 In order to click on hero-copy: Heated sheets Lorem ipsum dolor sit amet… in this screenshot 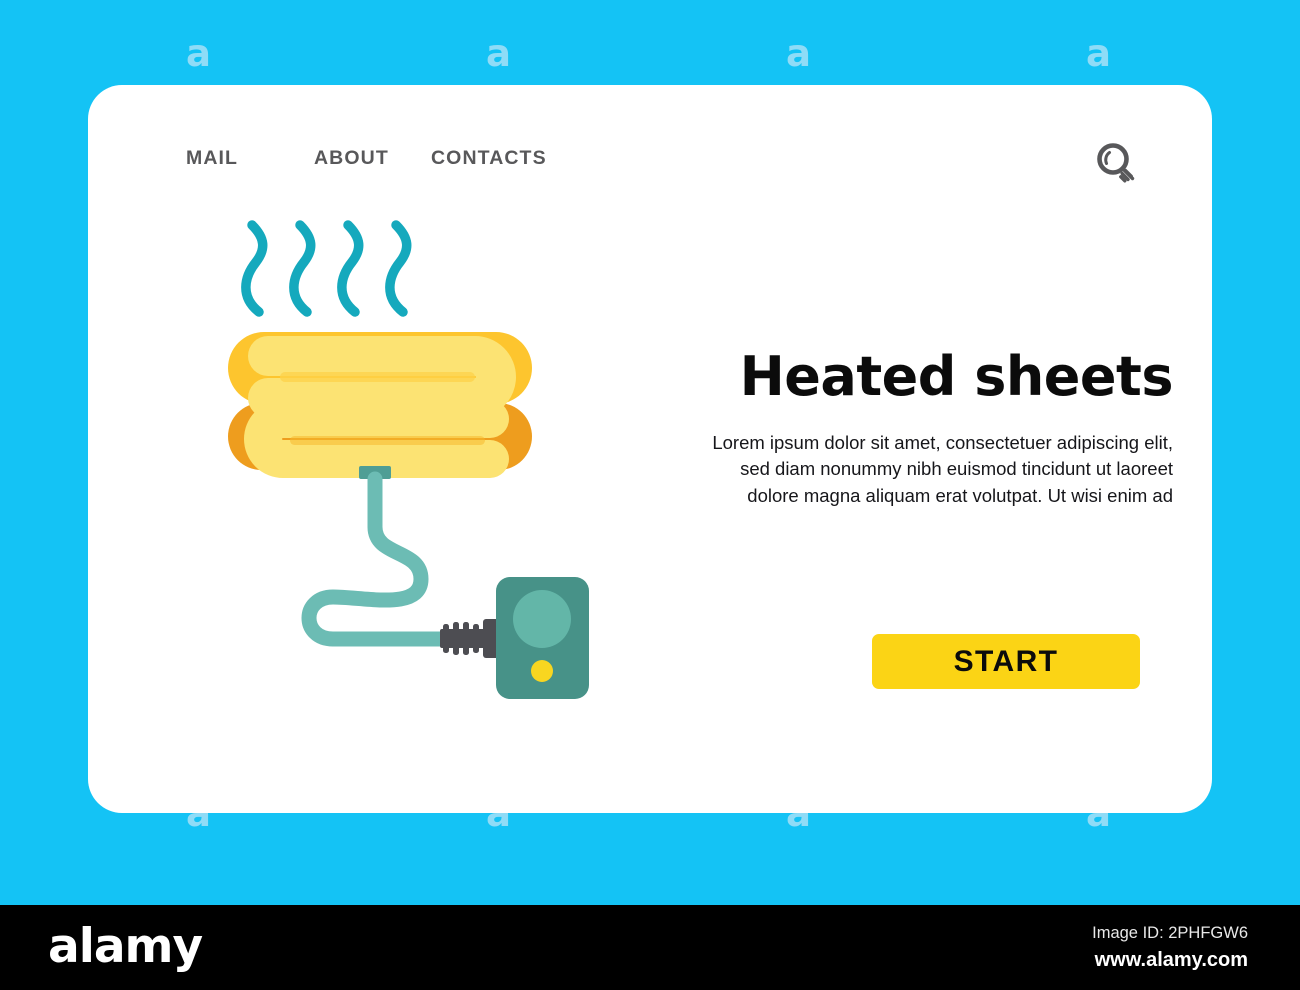, I will do `click(930, 429)`.